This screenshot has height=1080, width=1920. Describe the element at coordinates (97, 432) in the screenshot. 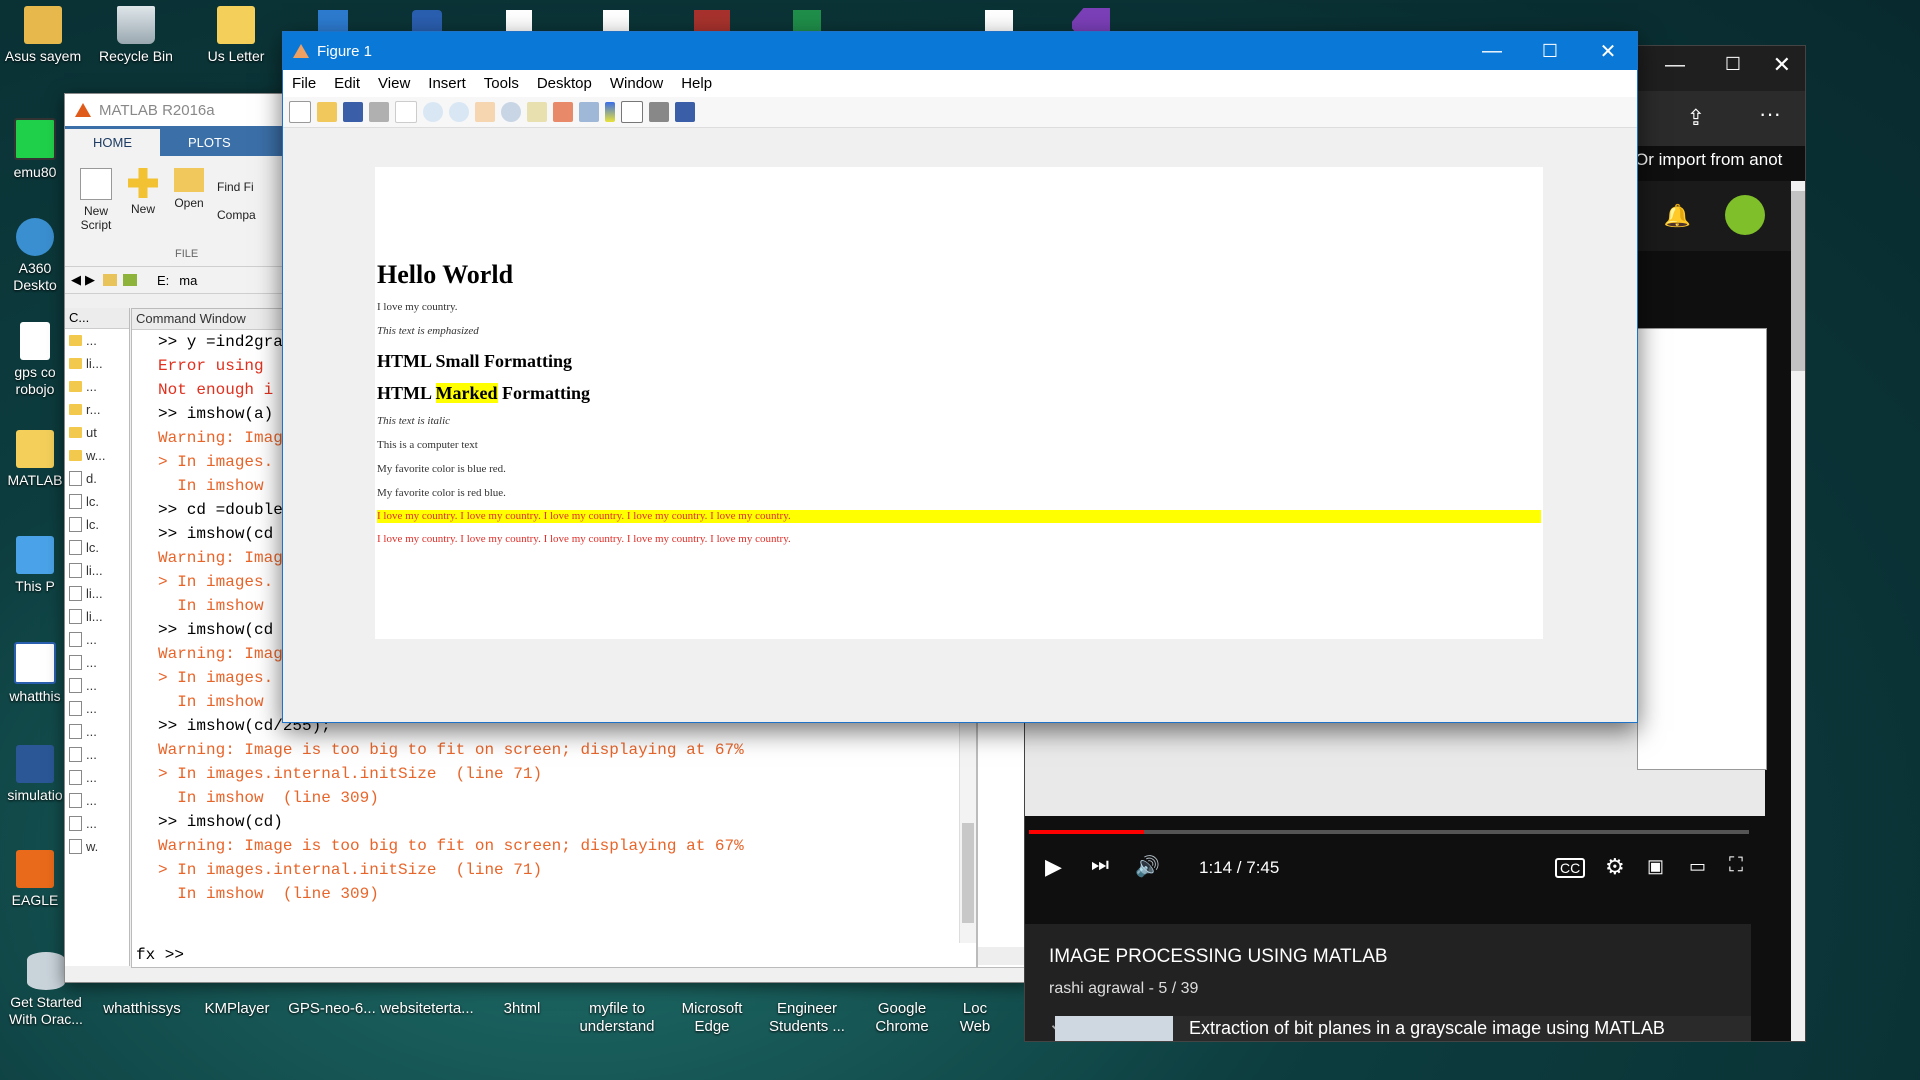

I see `file-list-item: ut` at that location.